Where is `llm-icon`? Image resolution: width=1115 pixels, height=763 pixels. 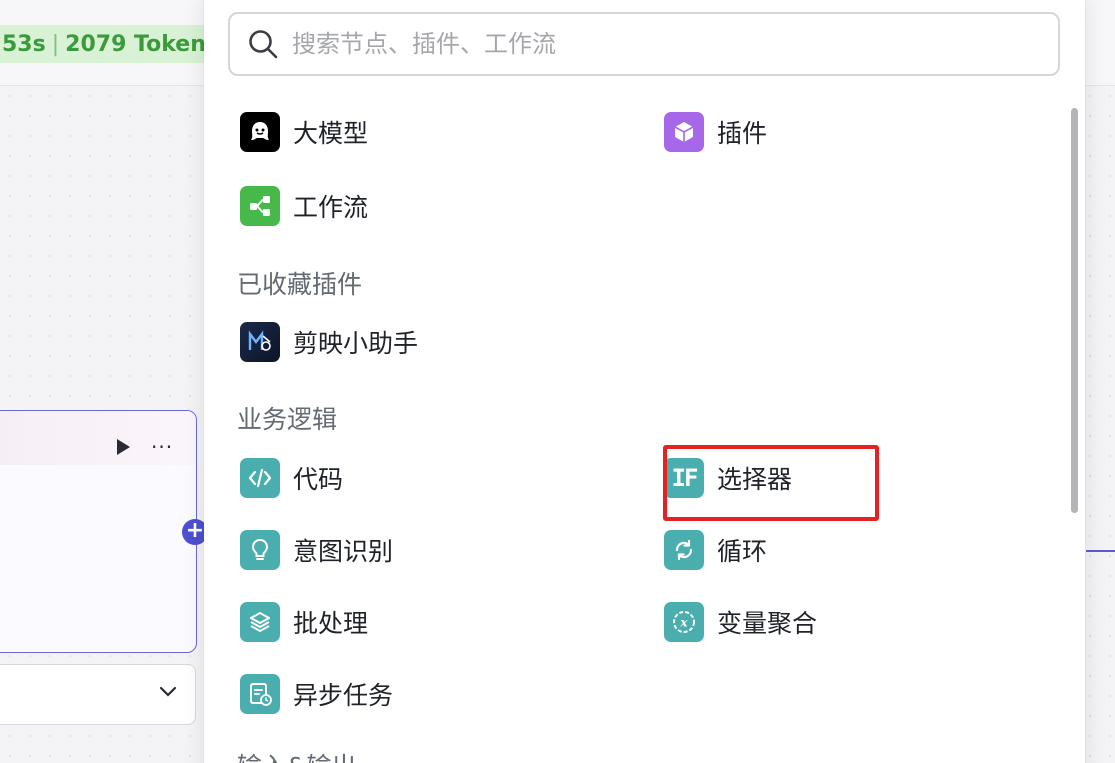 llm-icon is located at coordinates (260, 132).